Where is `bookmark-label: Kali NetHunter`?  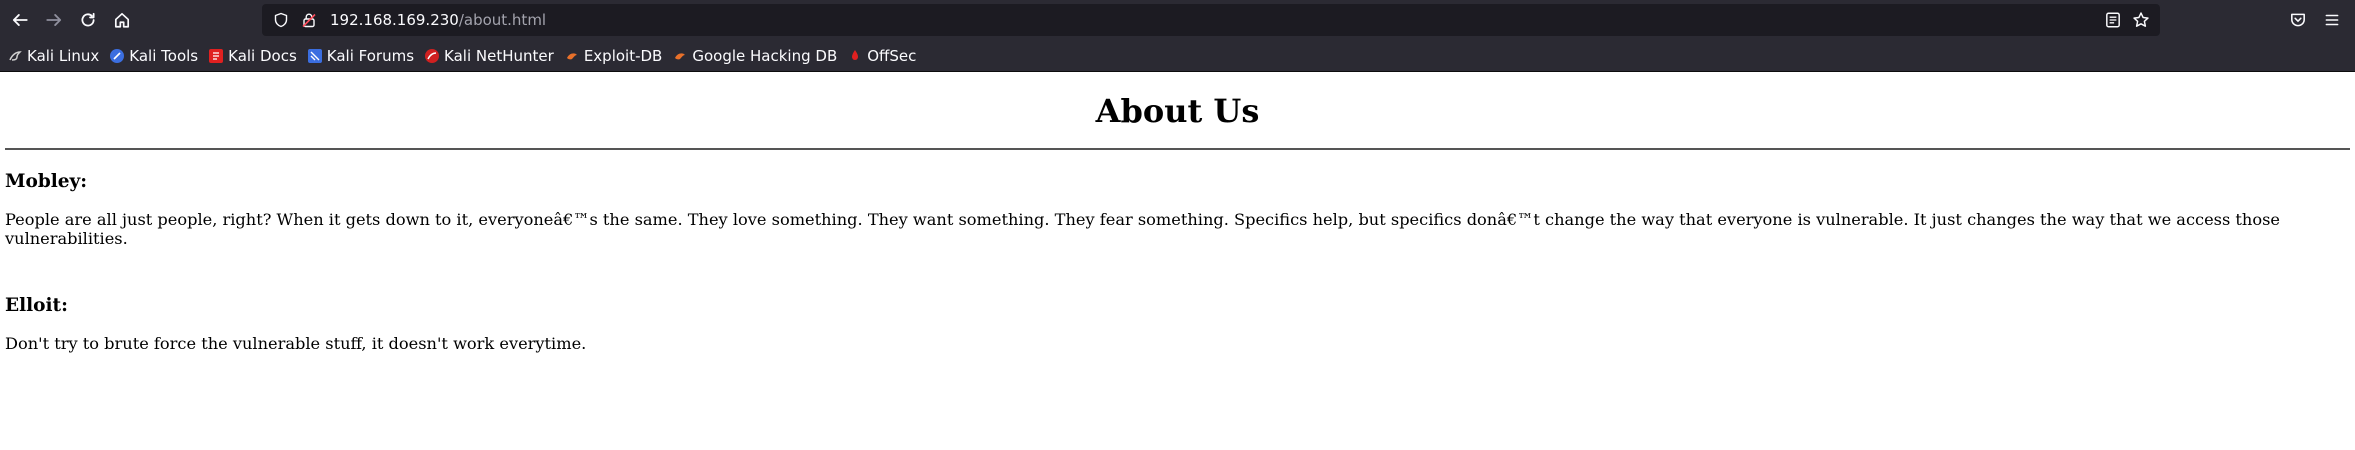
bookmark-label: Kali NetHunter is located at coordinates (499, 55).